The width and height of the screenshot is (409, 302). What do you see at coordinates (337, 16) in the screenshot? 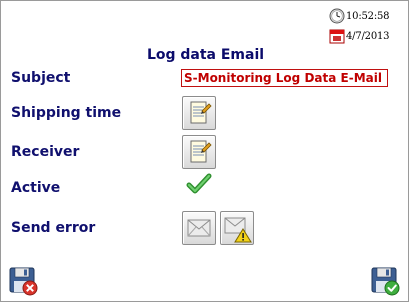
I see `clock-icon` at bounding box center [337, 16].